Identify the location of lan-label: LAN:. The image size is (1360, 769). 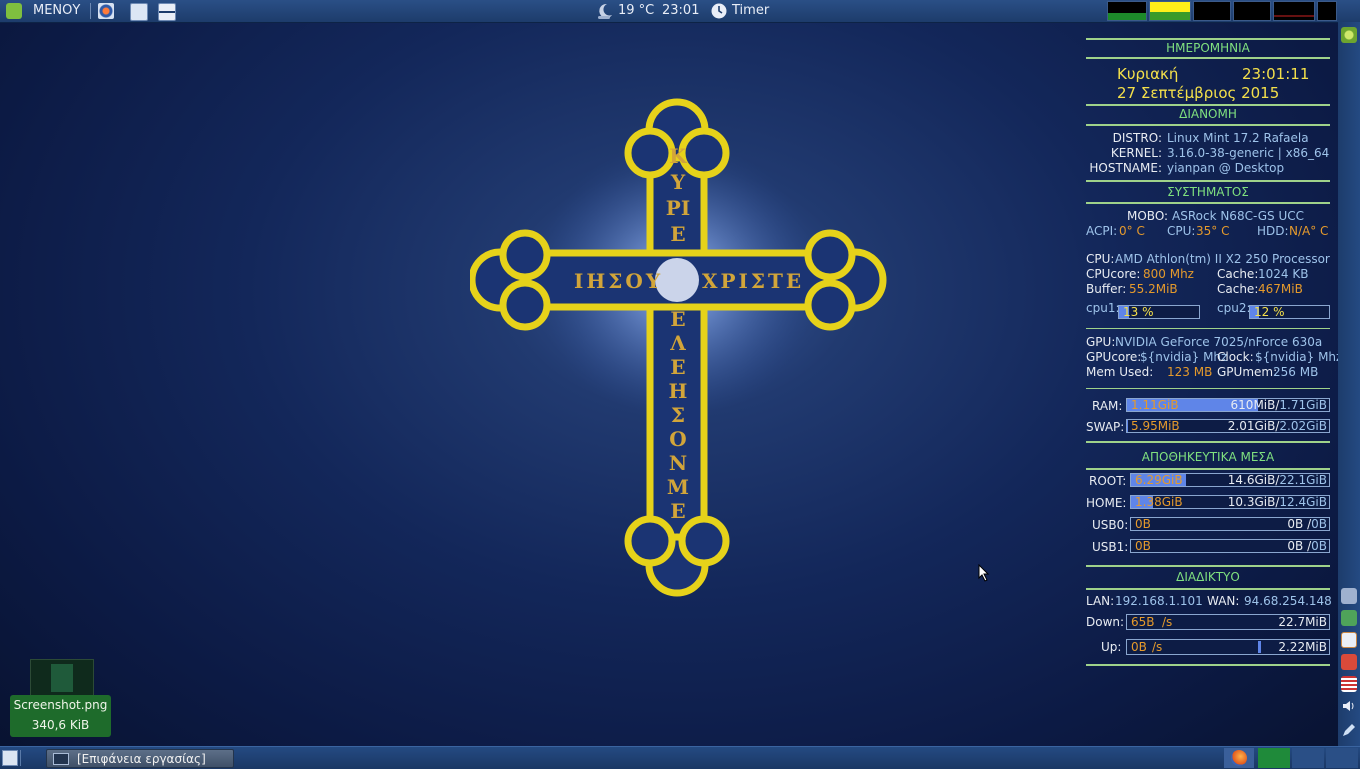
(1100, 601).